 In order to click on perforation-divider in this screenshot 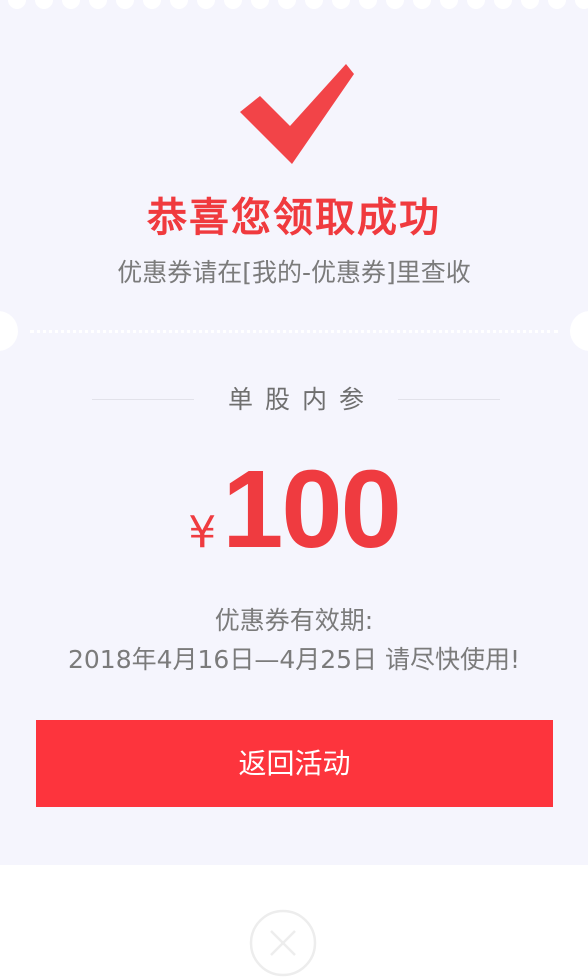, I will do `click(294, 331)`.